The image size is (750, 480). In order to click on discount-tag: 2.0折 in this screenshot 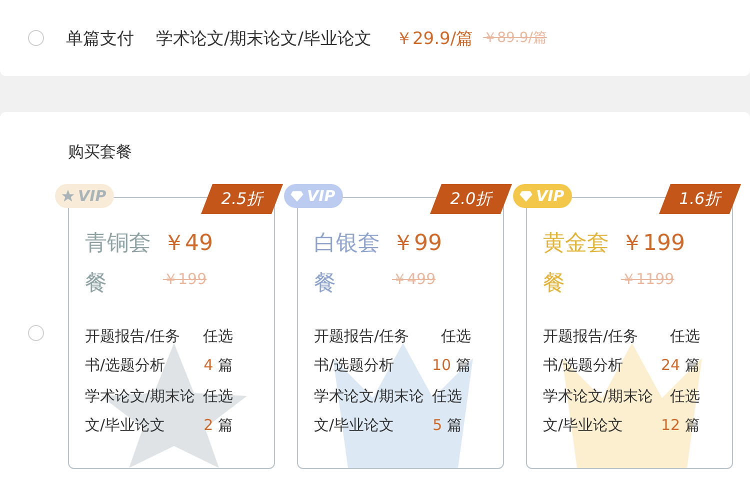, I will do `click(471, 199)`.